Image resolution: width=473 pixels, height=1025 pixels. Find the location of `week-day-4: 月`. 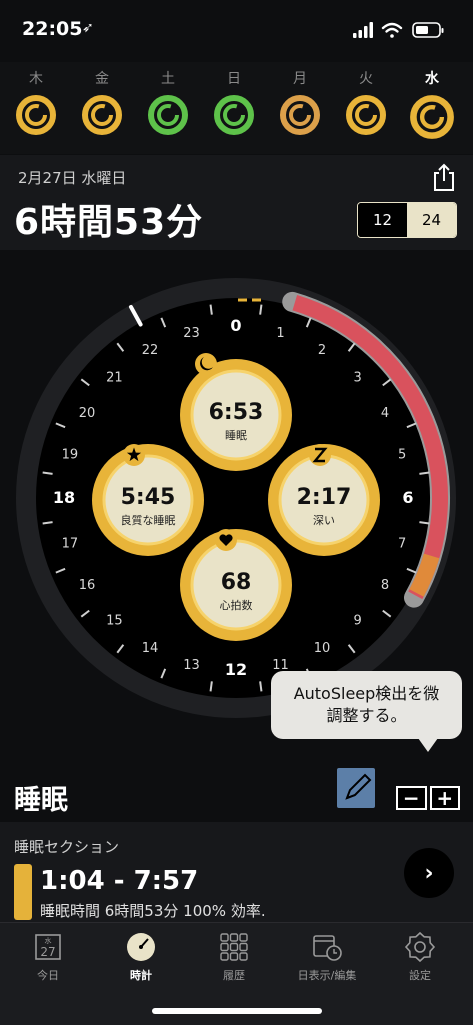

week-day-4: 月 is located at coordinates (300, 102).